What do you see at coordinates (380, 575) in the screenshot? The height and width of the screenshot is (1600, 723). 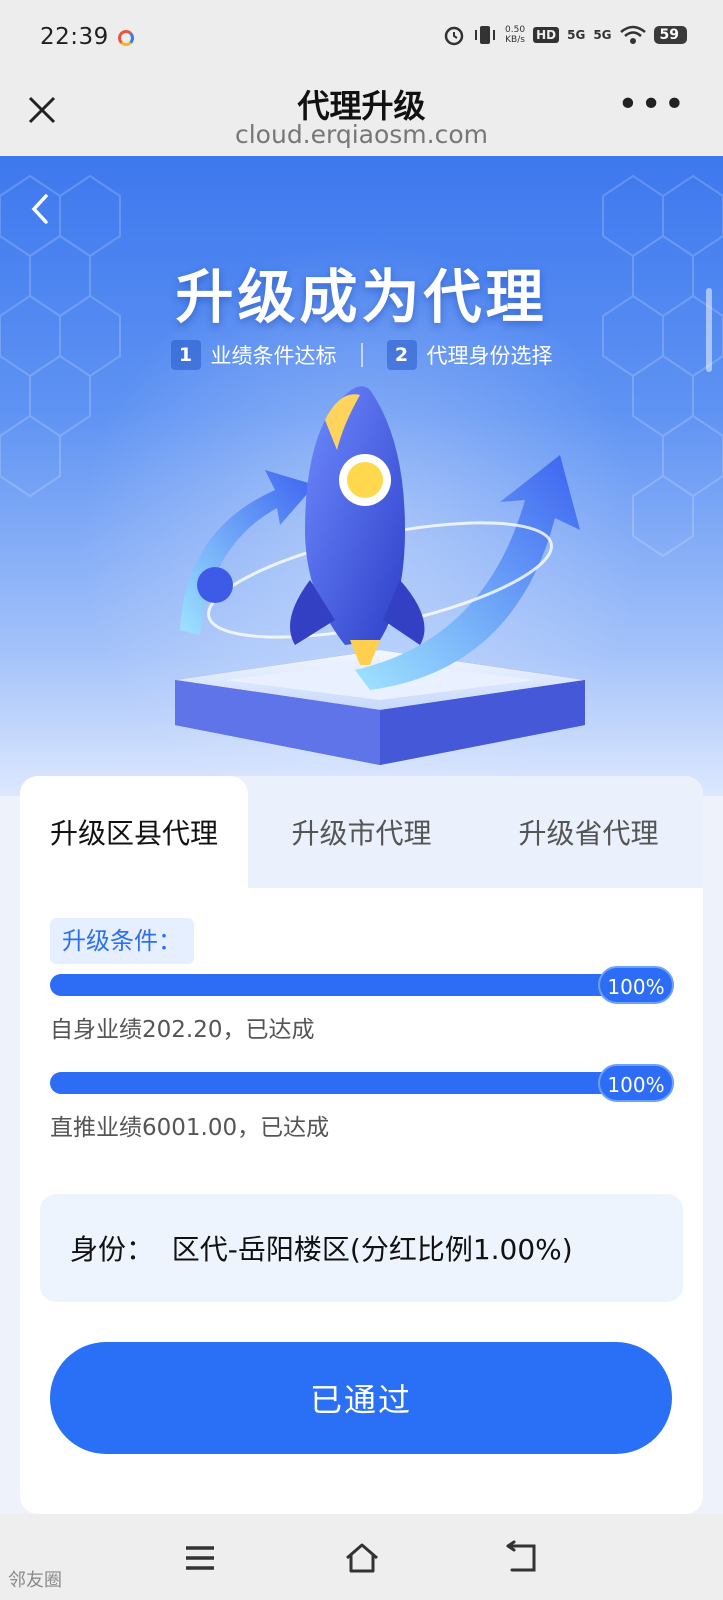 I see `rocket-illustration` at bounding box center [380, 575].